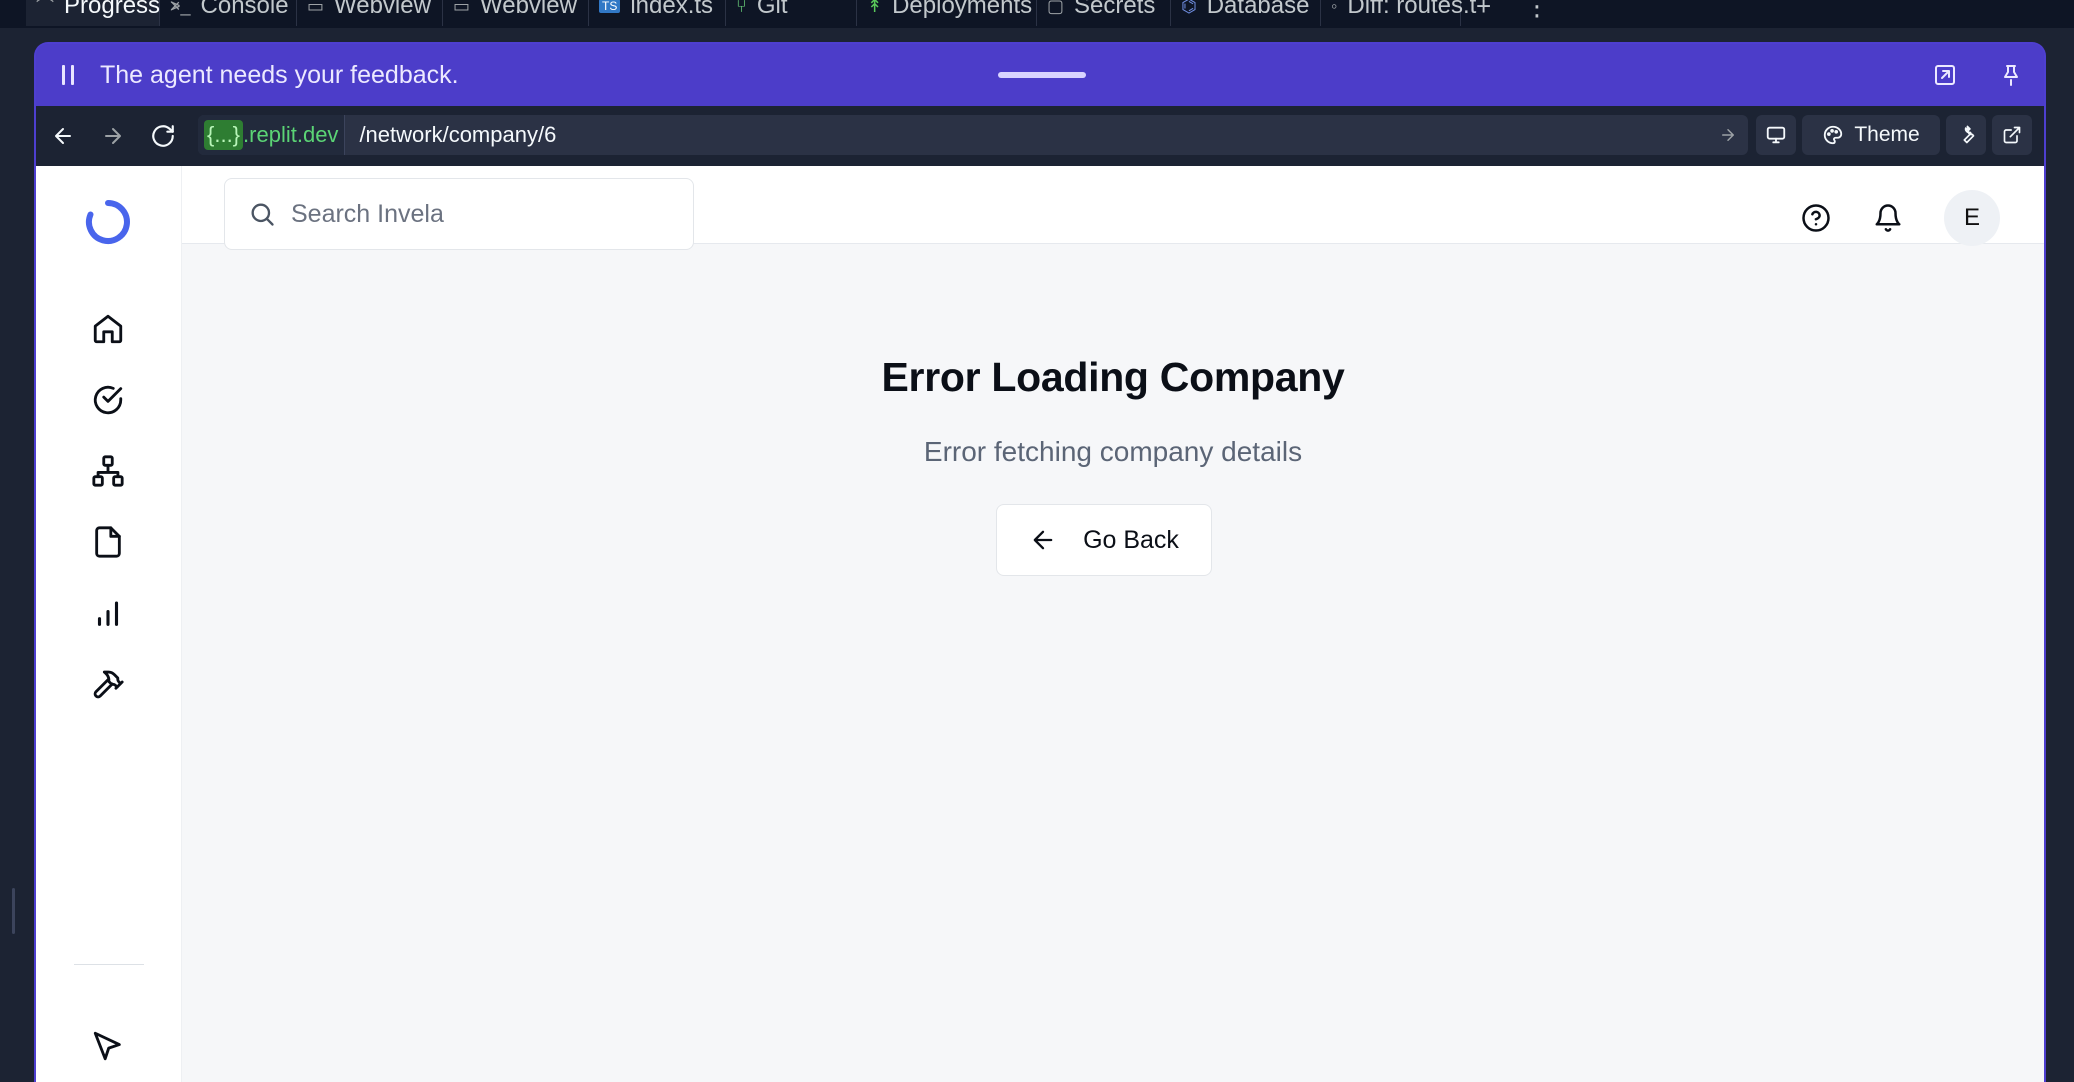 This screenshot has width=2074, height=1082. I want to click on tab-label: Progress, so click(112, 9).